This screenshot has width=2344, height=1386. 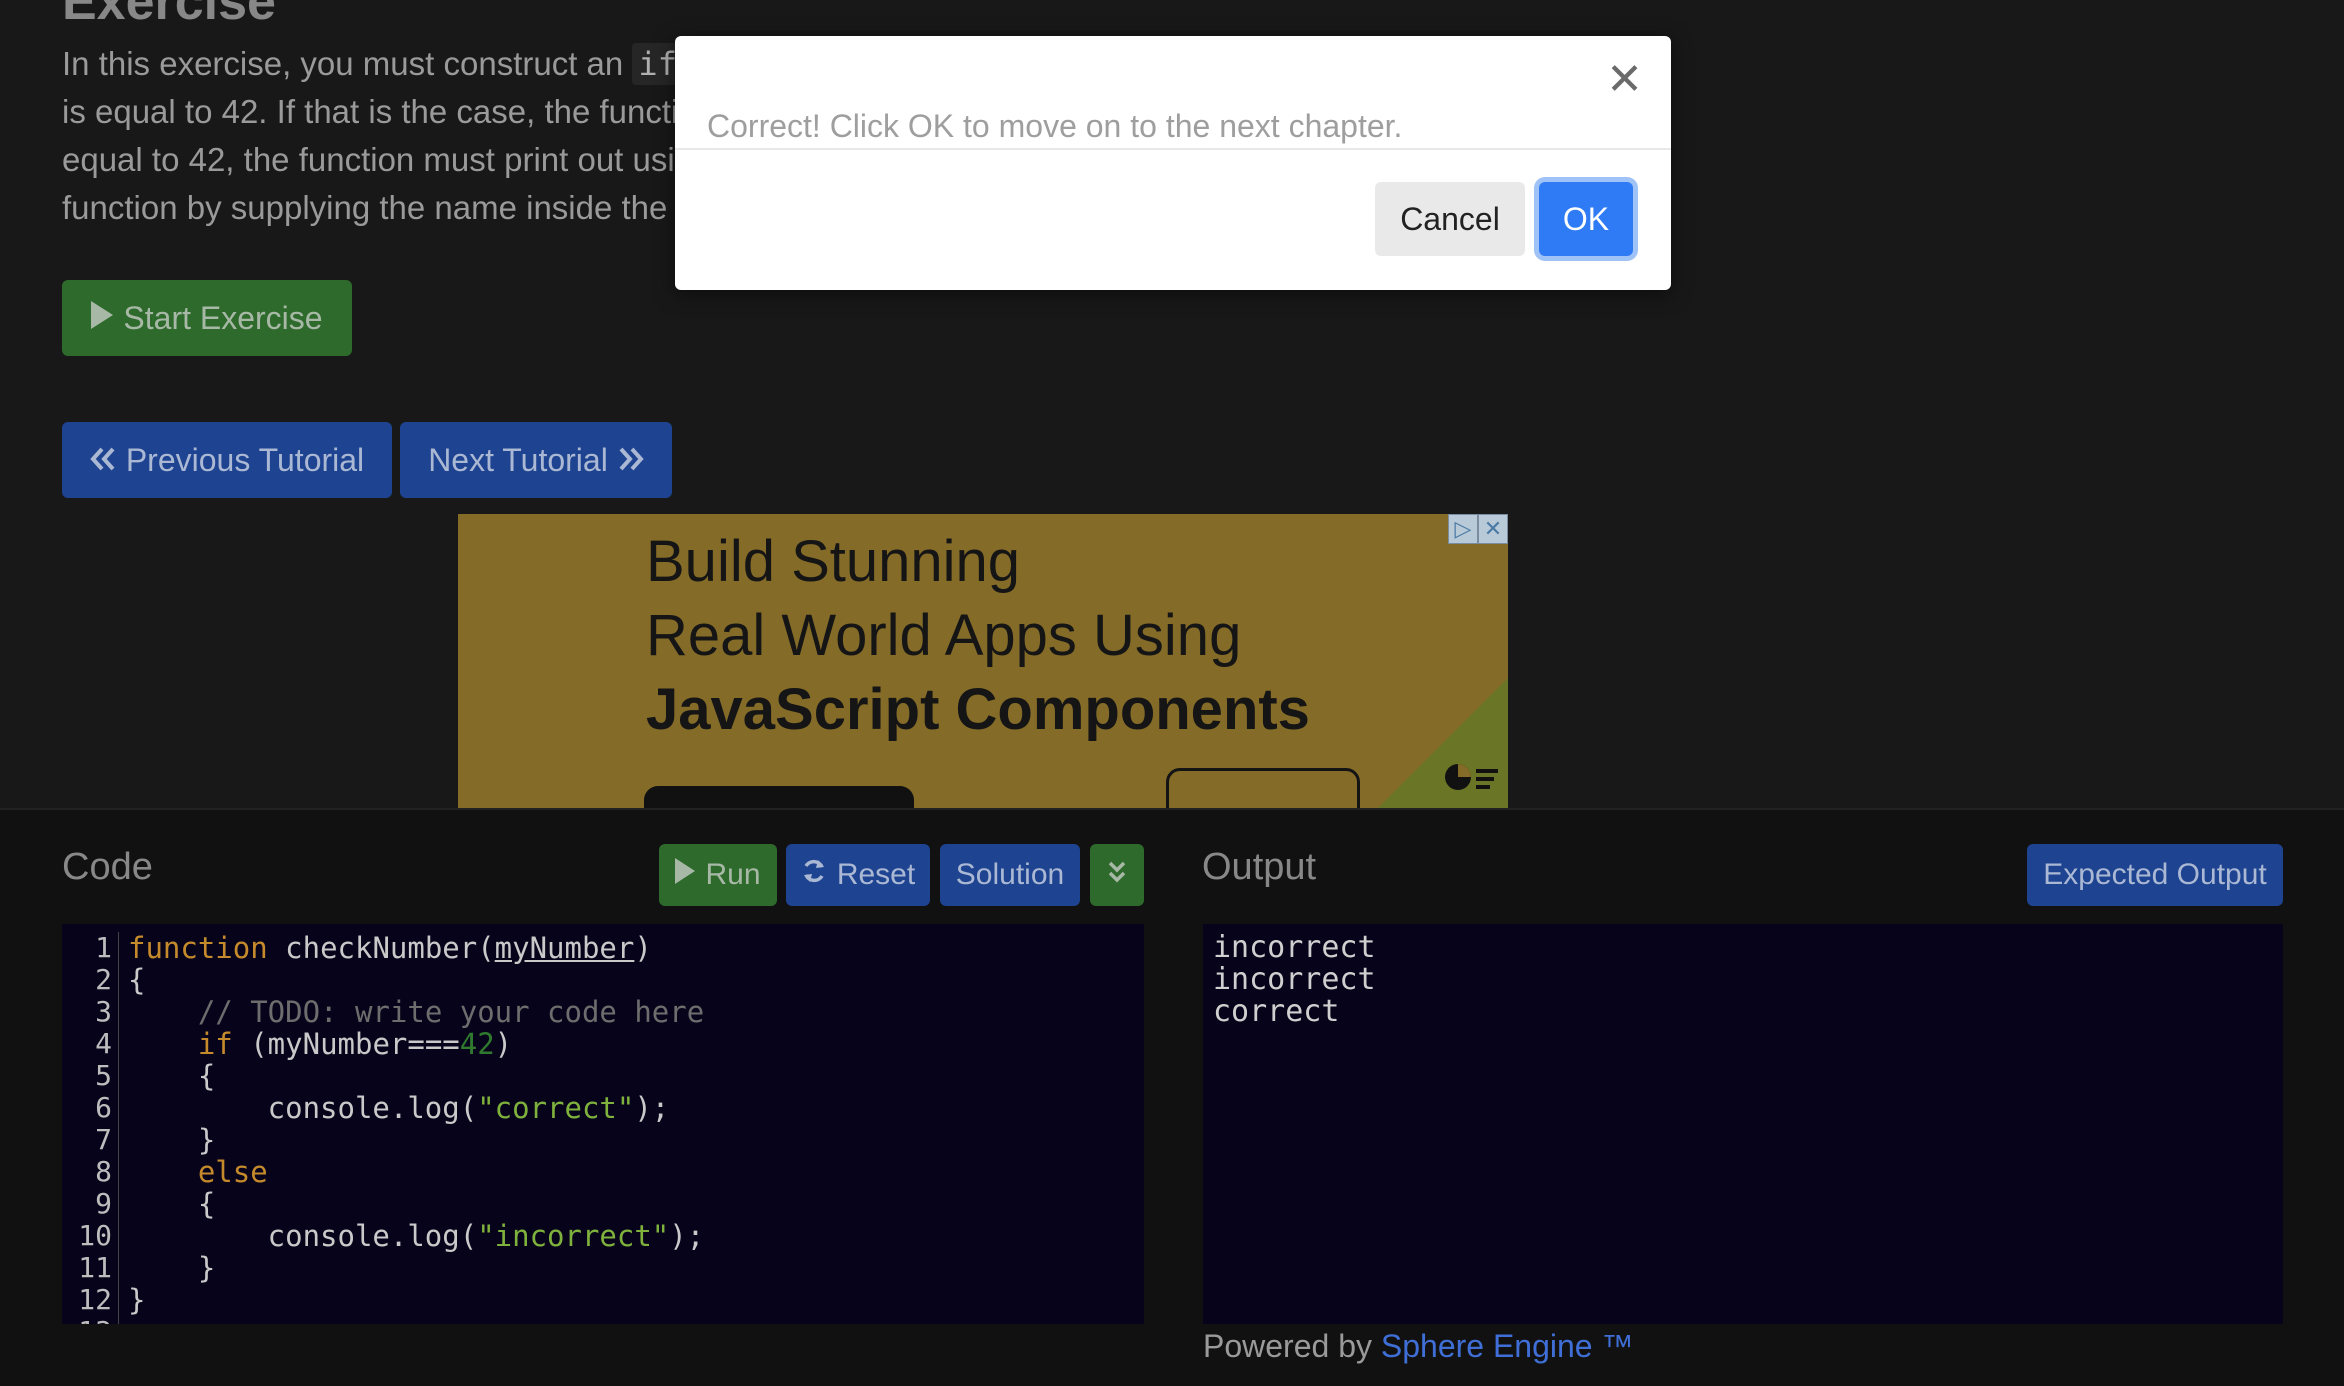 What do you see at coordinates (1173, 149) in the screenshot?
I see `dialog-divider` at bounding box center [1173, 149].